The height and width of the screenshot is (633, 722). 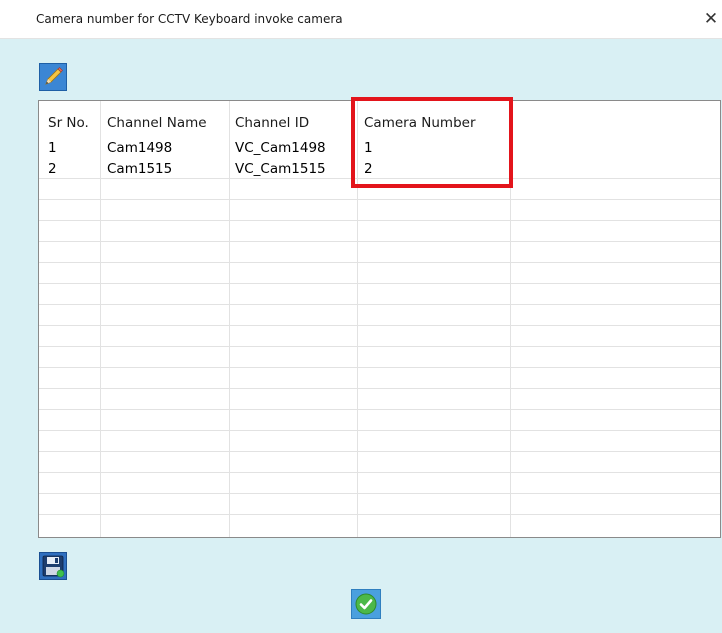 I want to click on ok-button, so click(x=366, y=604).